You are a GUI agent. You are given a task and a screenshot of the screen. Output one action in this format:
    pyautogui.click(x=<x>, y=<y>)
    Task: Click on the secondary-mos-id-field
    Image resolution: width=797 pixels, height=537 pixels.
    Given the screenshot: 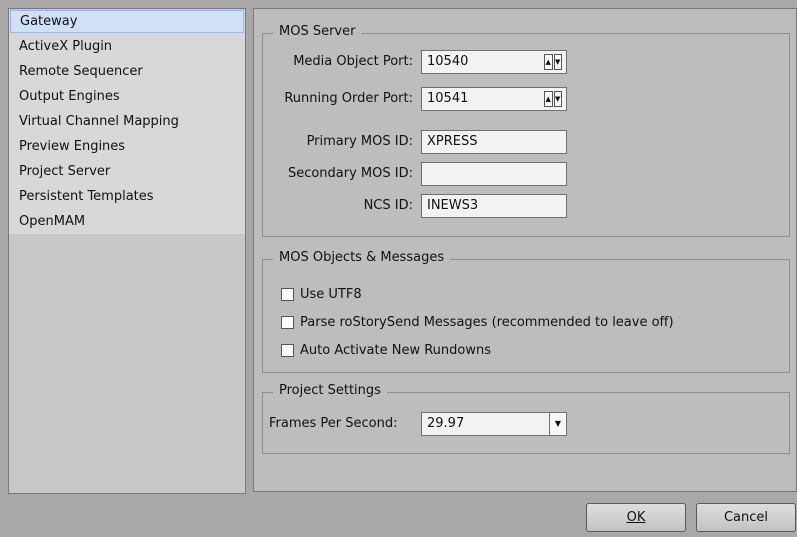 What is the action you would take?
    pyautogui.click(x=494, y=174)
    